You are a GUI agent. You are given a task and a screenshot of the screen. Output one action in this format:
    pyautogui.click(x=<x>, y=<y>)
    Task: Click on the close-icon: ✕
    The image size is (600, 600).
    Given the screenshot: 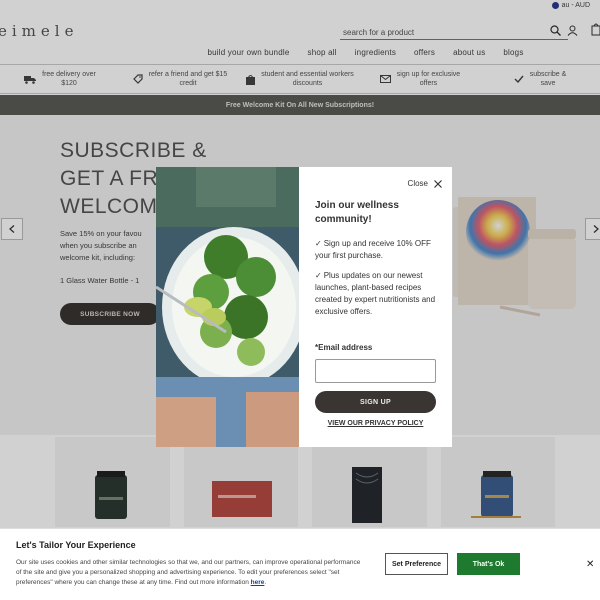 What is the action you would take?
    pyautogui.click(x=590, y=564)
    